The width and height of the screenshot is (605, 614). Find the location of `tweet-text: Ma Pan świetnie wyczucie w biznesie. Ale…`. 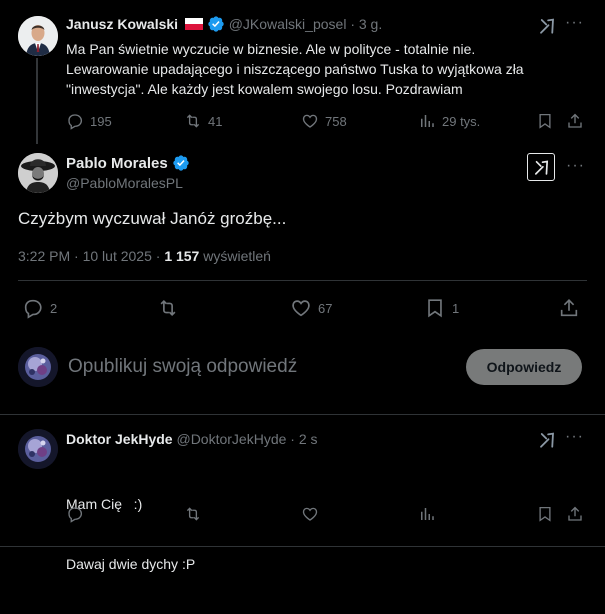

tweet-text: Ma Pan świetnie wyczucie w biznesie. Ale… is located at coordinates (295, 69).